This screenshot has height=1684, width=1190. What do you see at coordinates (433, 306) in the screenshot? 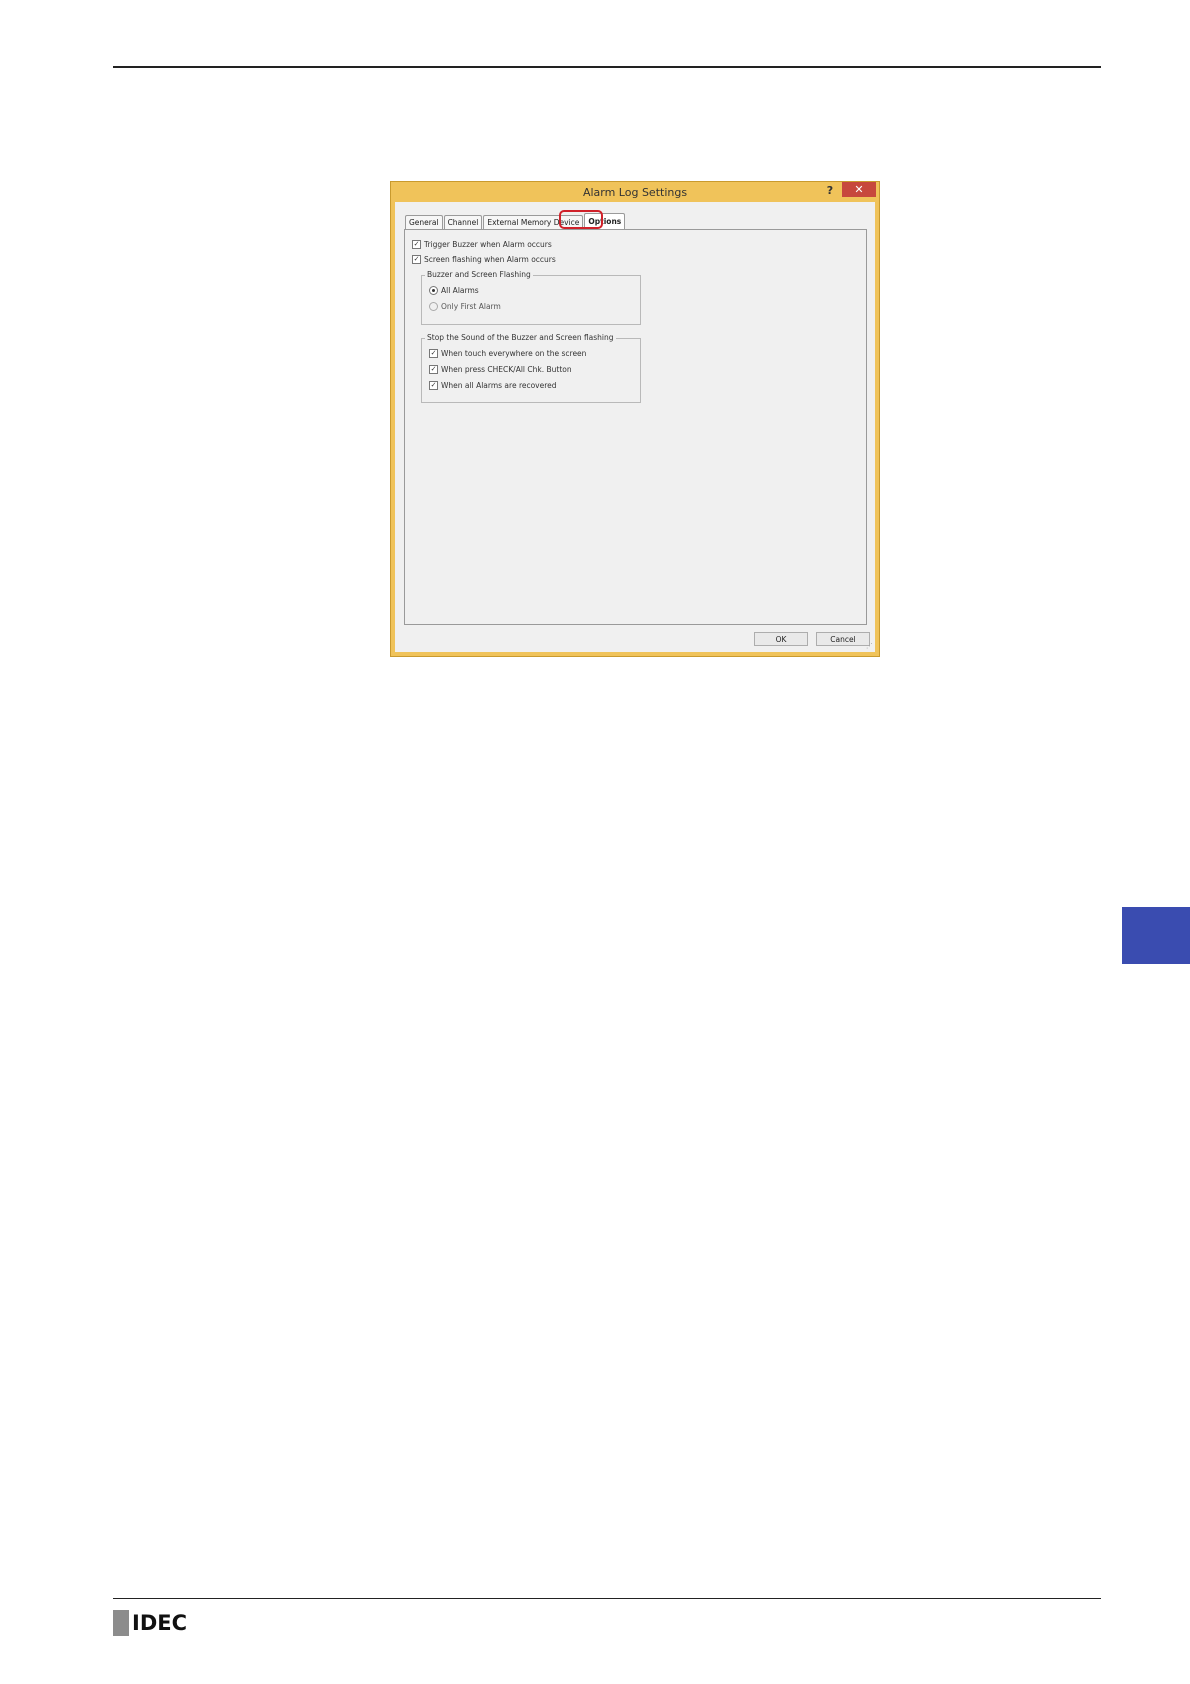
I see `radio-unselected-icon` at bounding box center [433, 306].